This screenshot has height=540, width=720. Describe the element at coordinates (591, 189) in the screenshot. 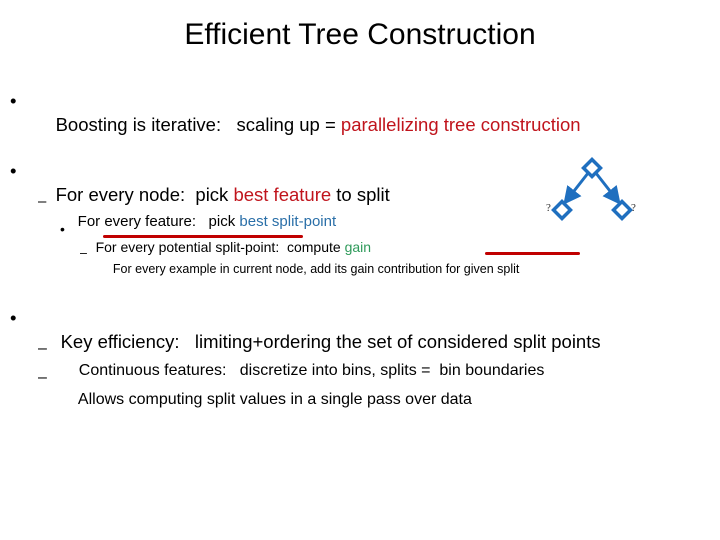

I see `tree-split-diagram: ? ?` at that location.